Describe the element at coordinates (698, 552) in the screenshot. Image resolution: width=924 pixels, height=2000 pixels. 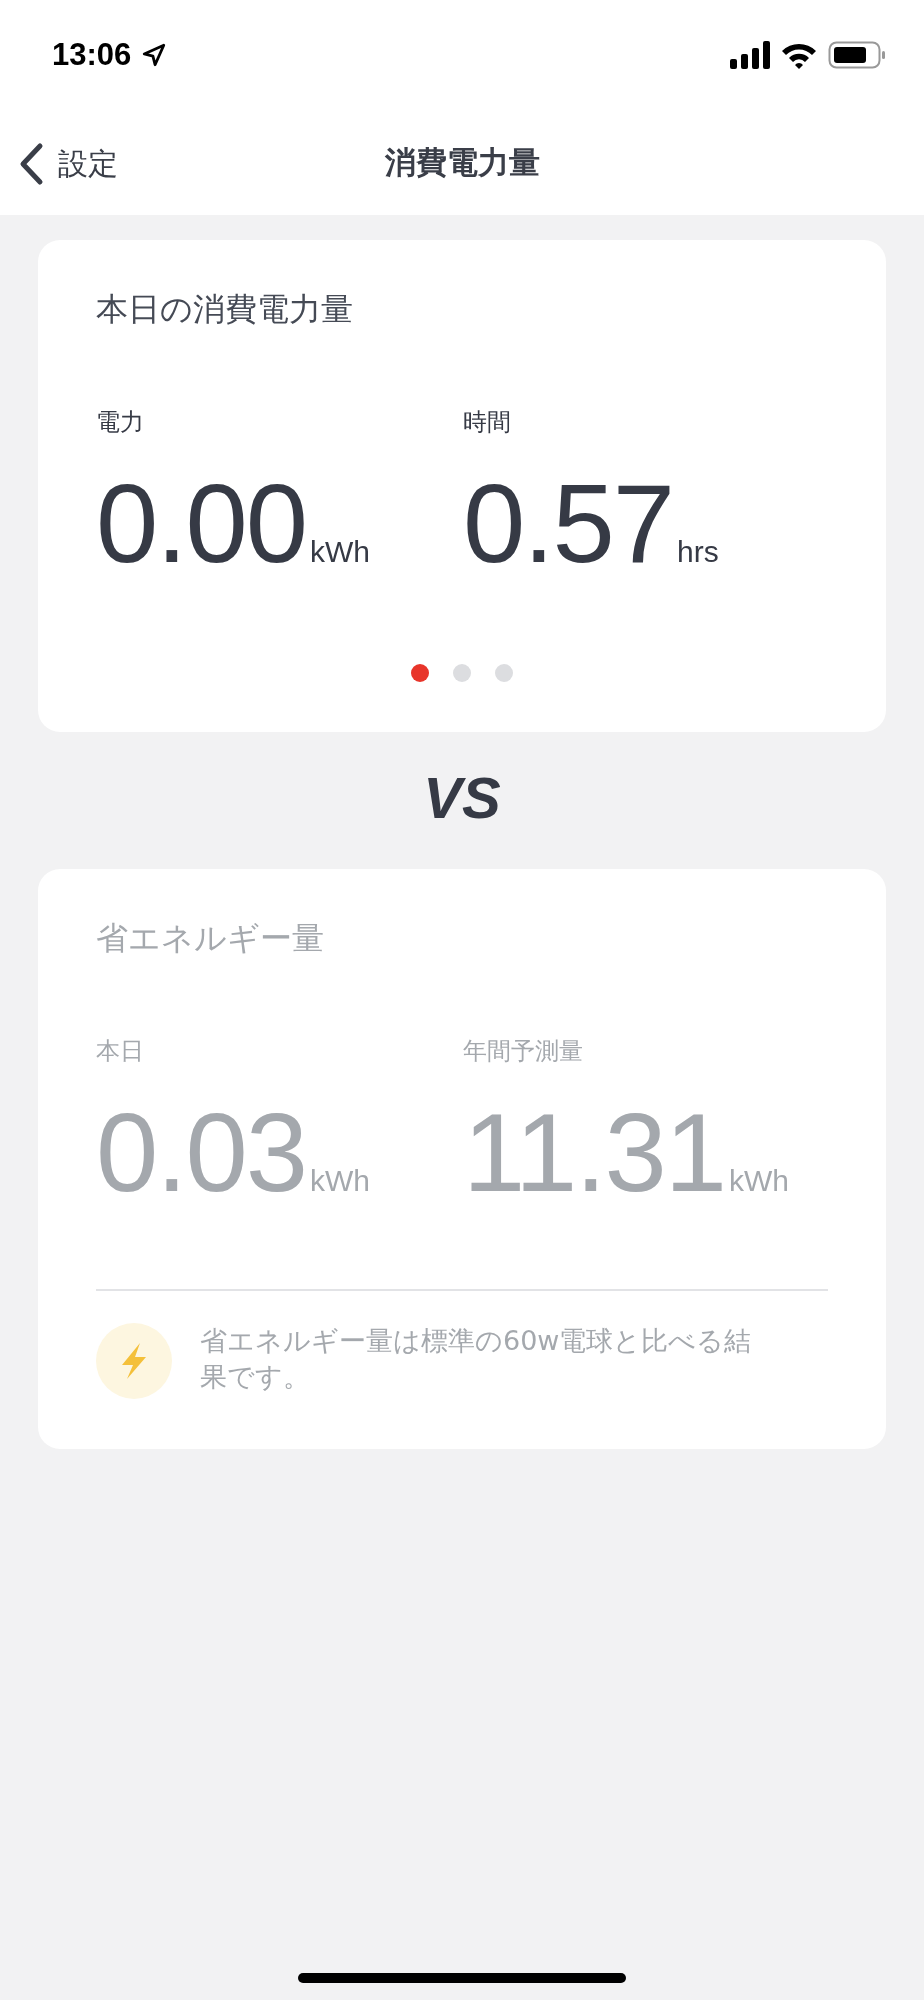
I see `metric-unit: hrs` at that location.